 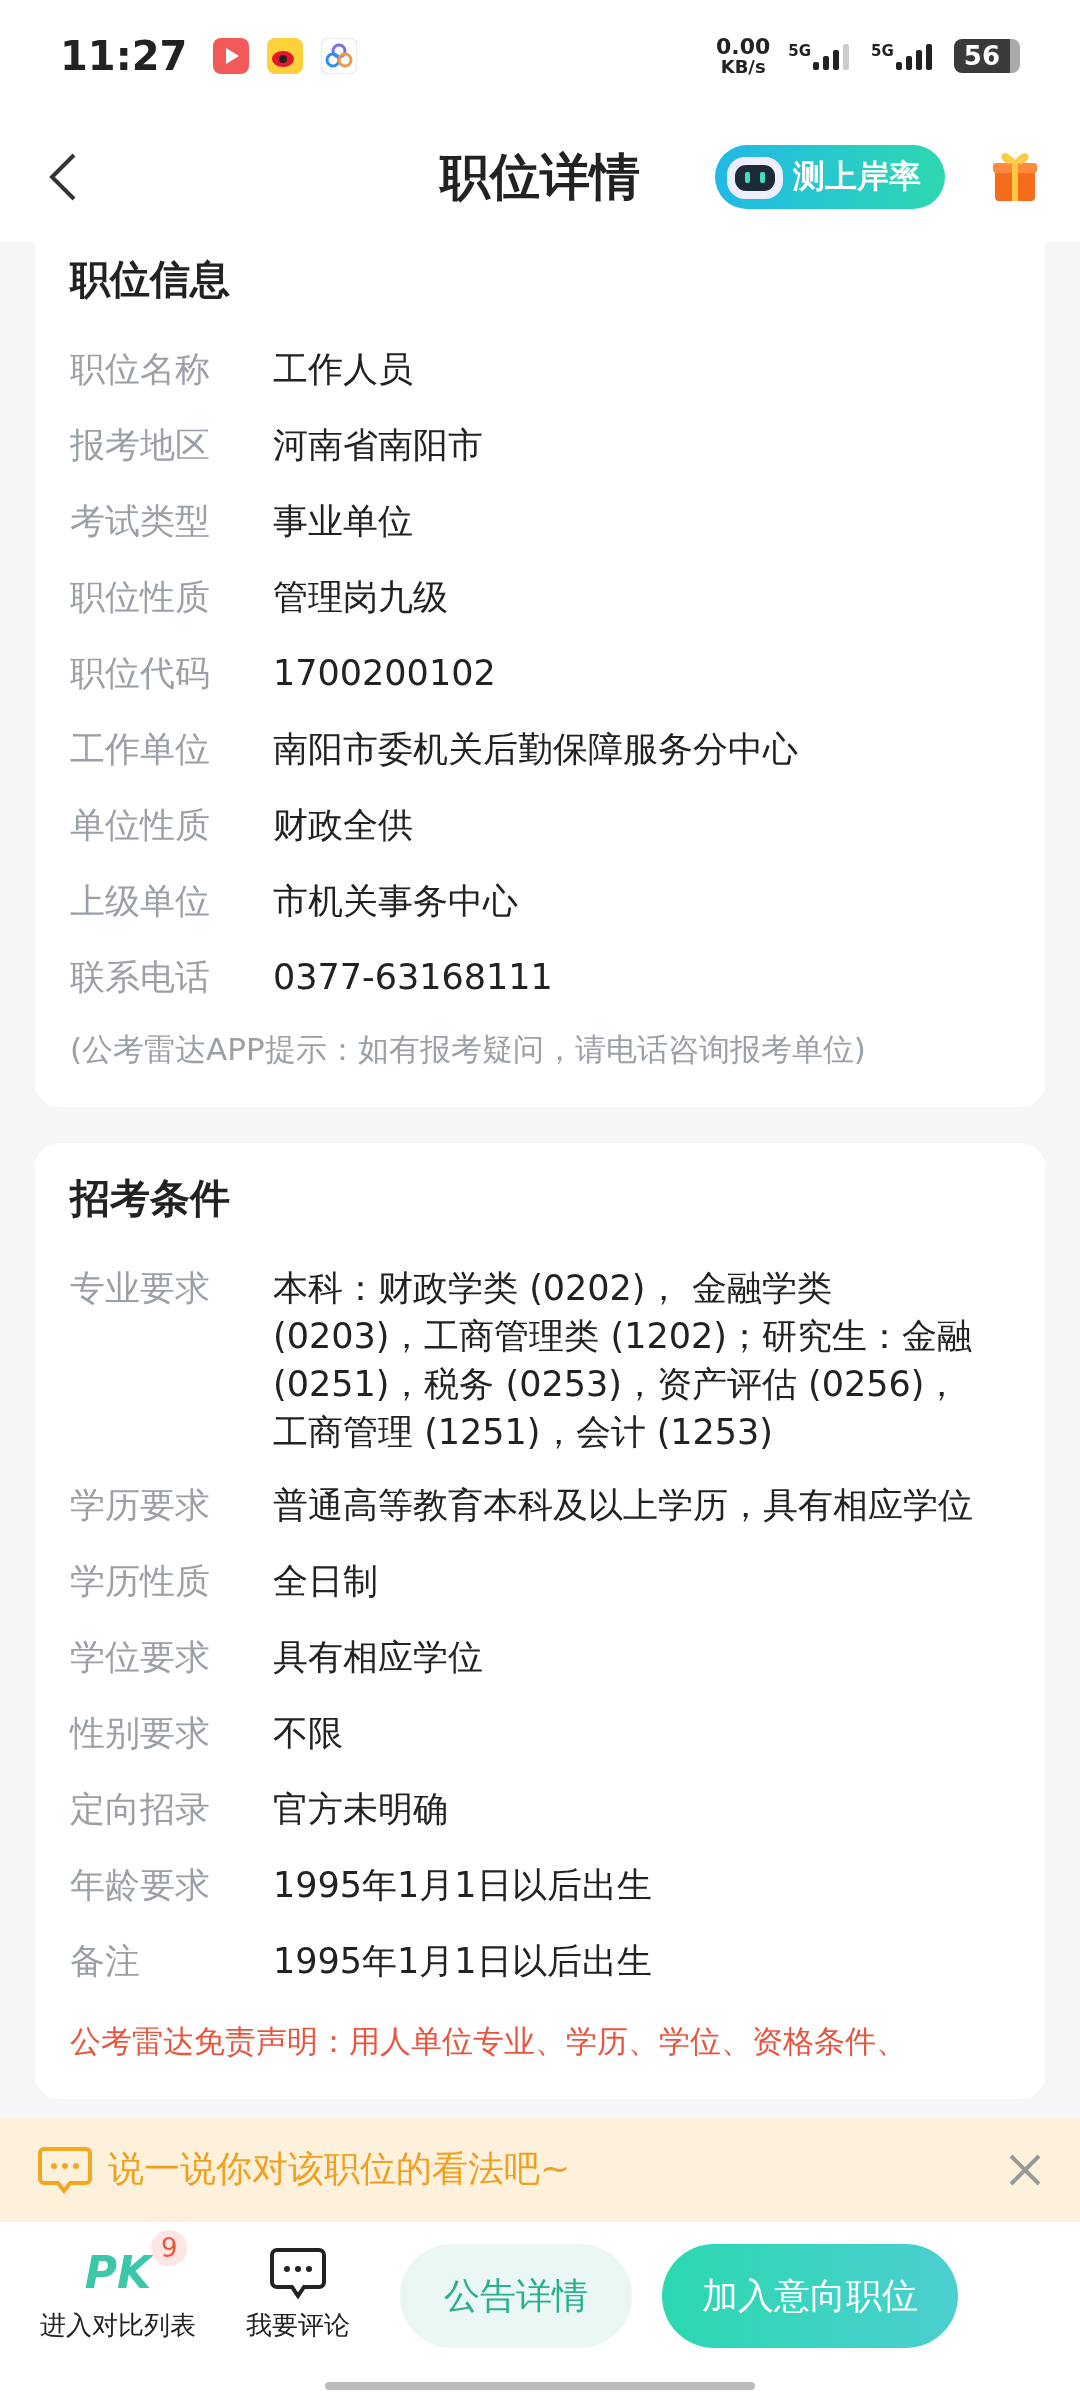 I want to click on field-label: 上级单位, so click(x=140, y=901).